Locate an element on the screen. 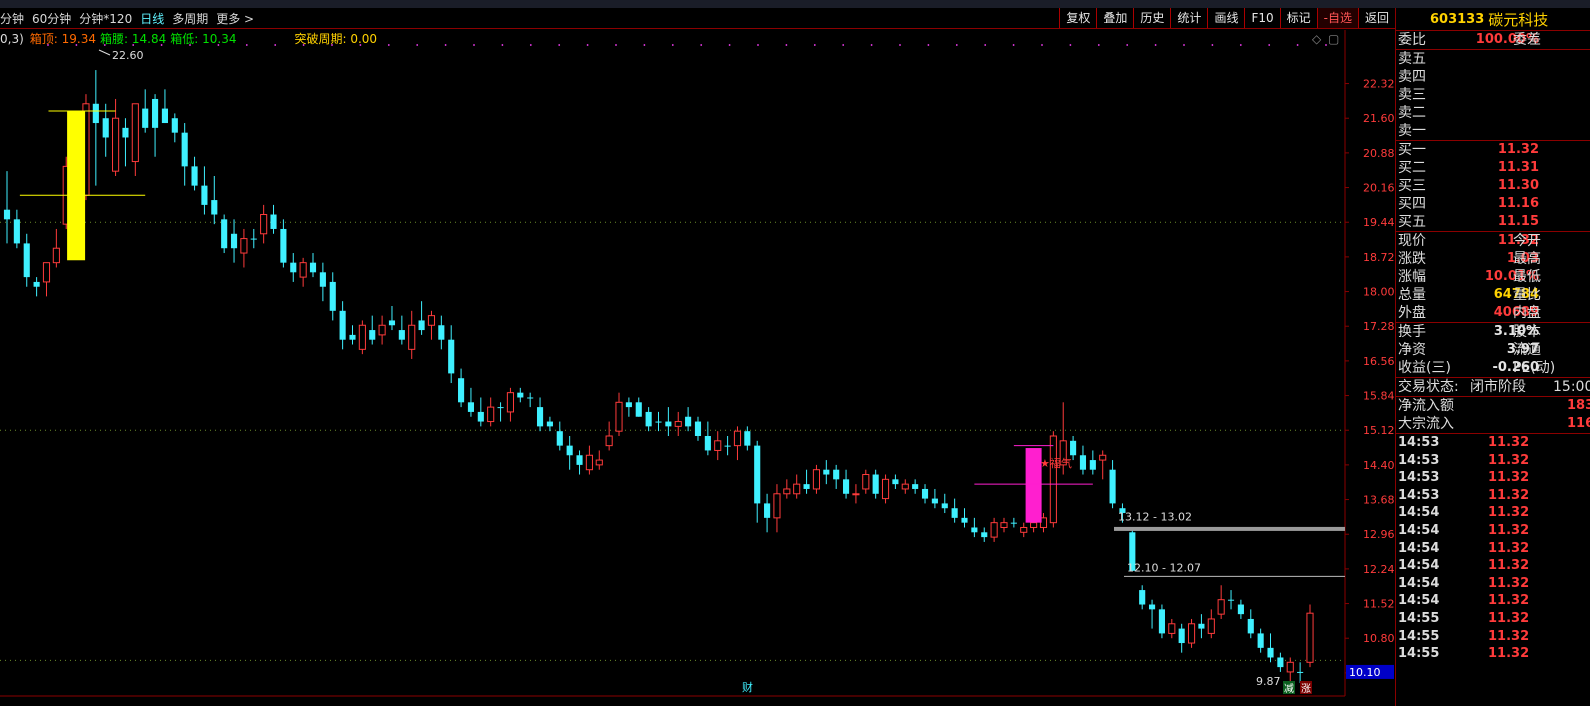 Image resolution: width=1590 pixels, height=706 pixels. quote-row: 卖四 is located at coordinates (1493, 77).